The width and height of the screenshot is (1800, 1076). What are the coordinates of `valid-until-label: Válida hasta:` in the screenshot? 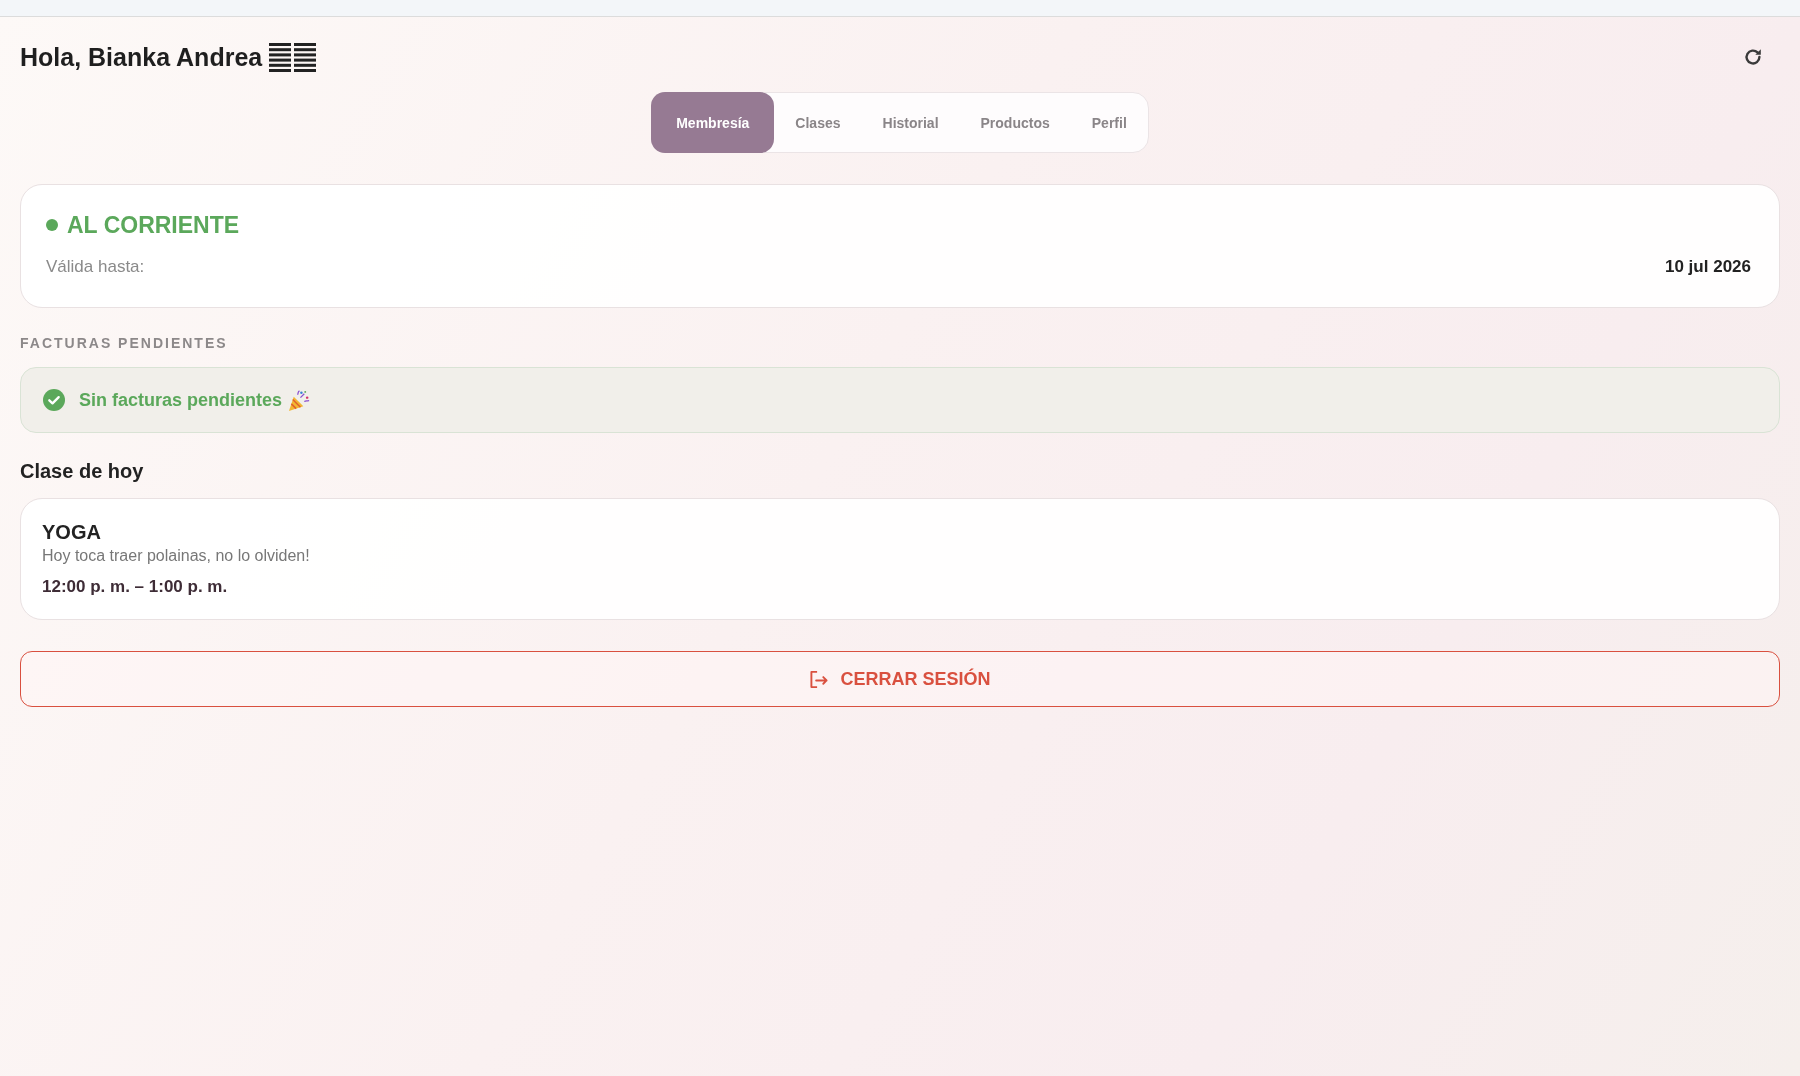 It's located at (95, 267).